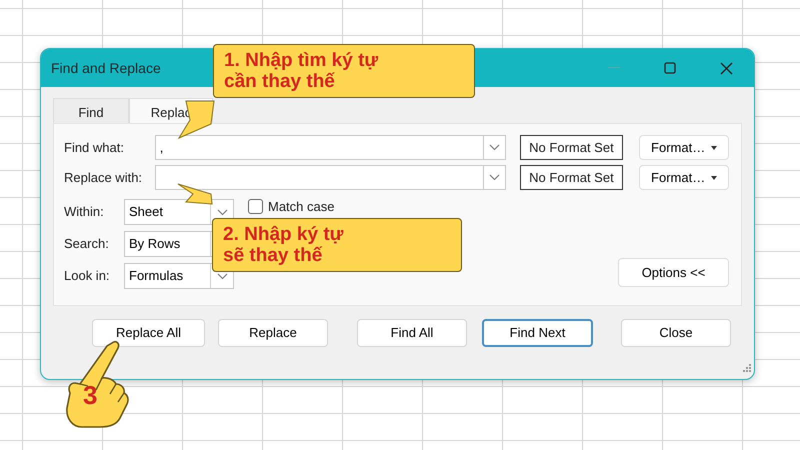  Describe the element at coordinates (179, 276) in the screenshot. I see `dropdown: Formulas` at that location.